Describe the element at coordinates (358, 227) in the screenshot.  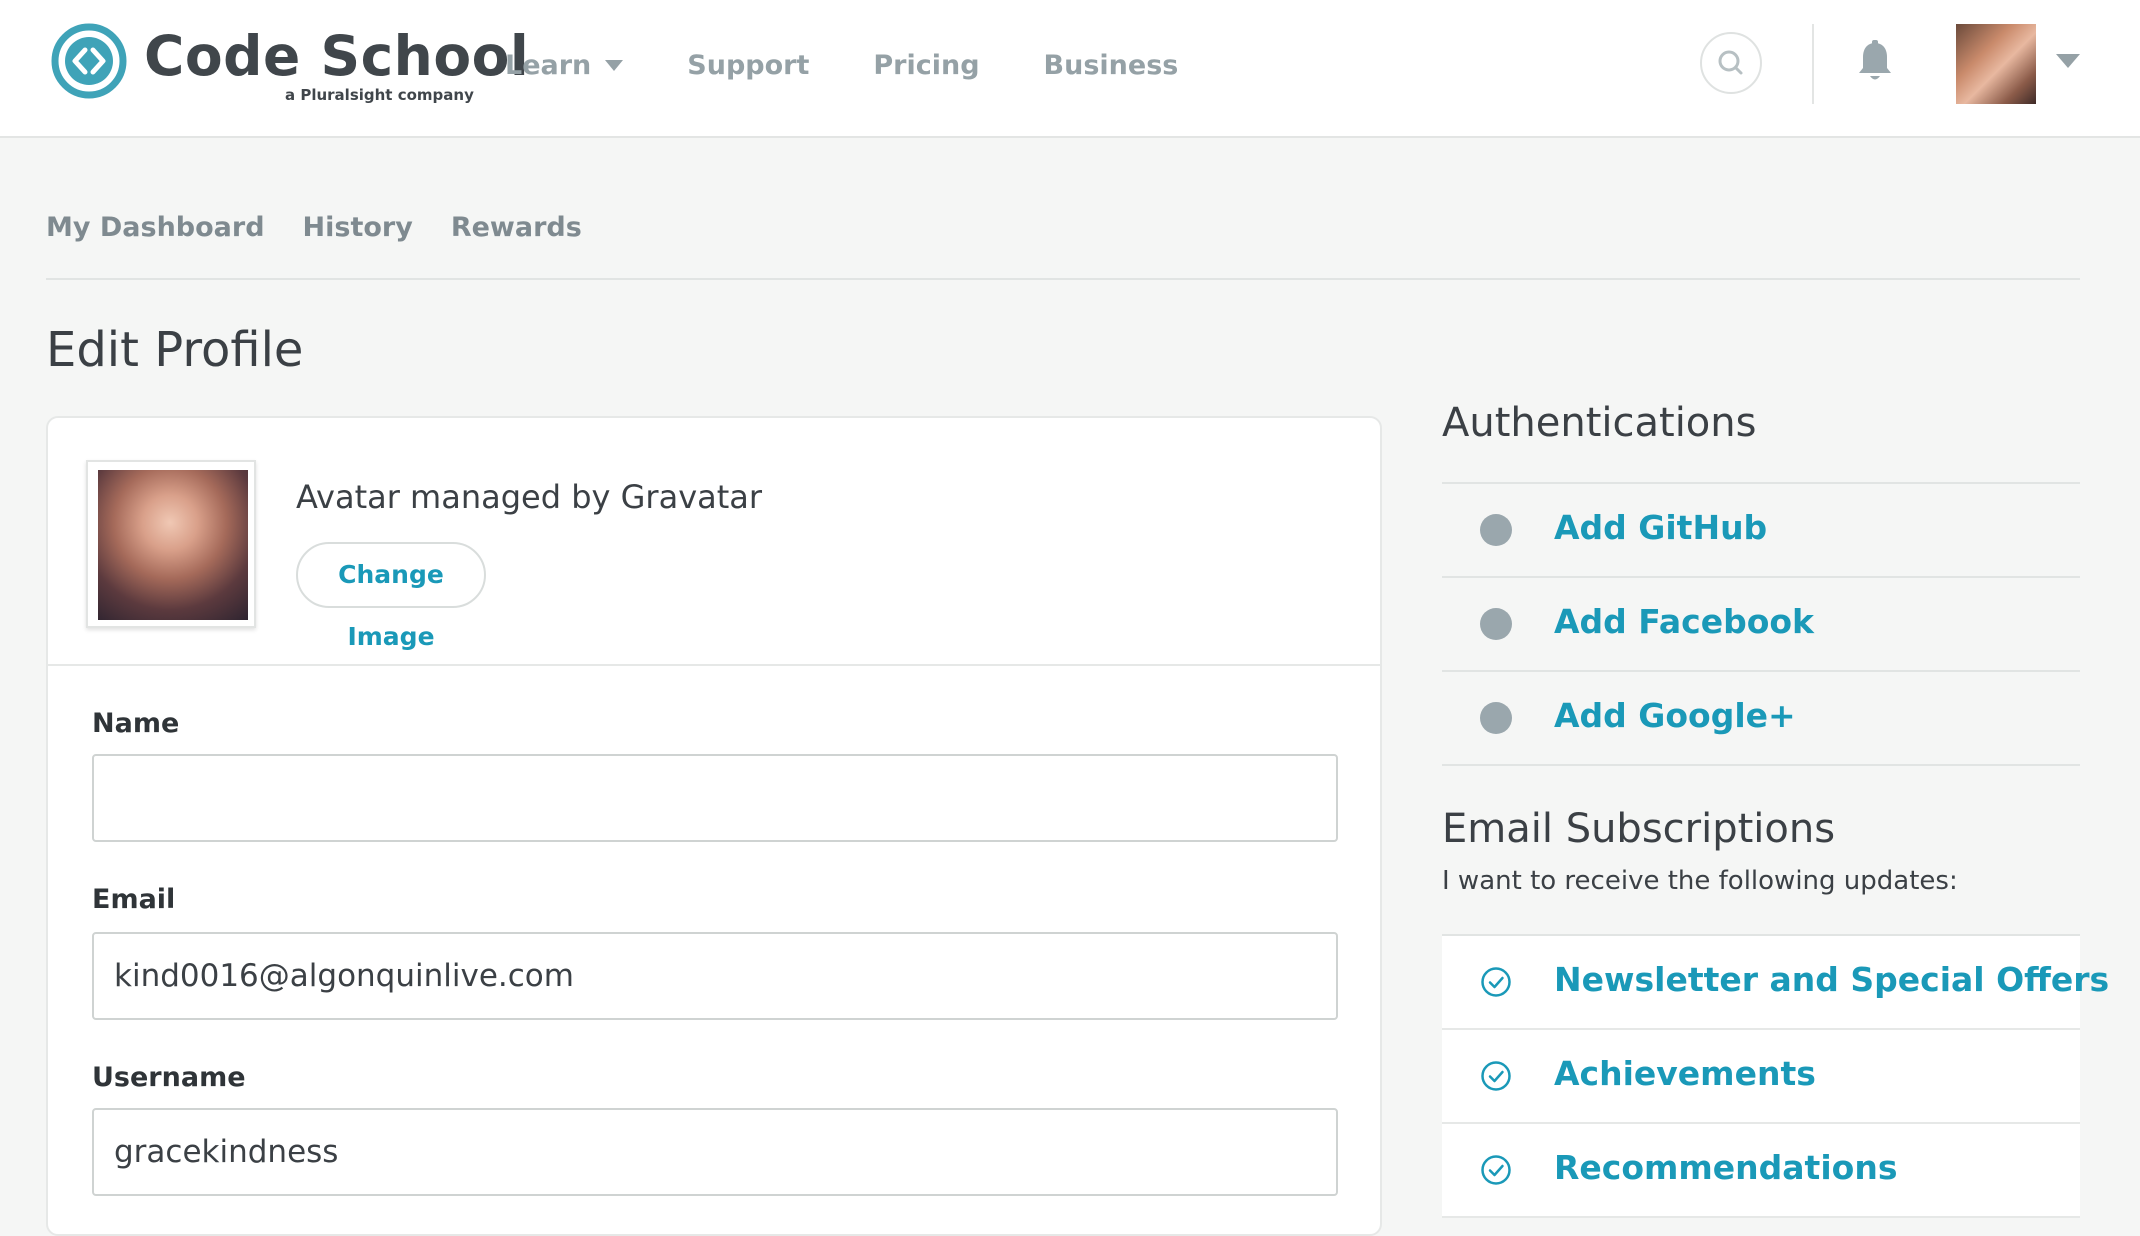
I see `subnav-history: History` at that location.